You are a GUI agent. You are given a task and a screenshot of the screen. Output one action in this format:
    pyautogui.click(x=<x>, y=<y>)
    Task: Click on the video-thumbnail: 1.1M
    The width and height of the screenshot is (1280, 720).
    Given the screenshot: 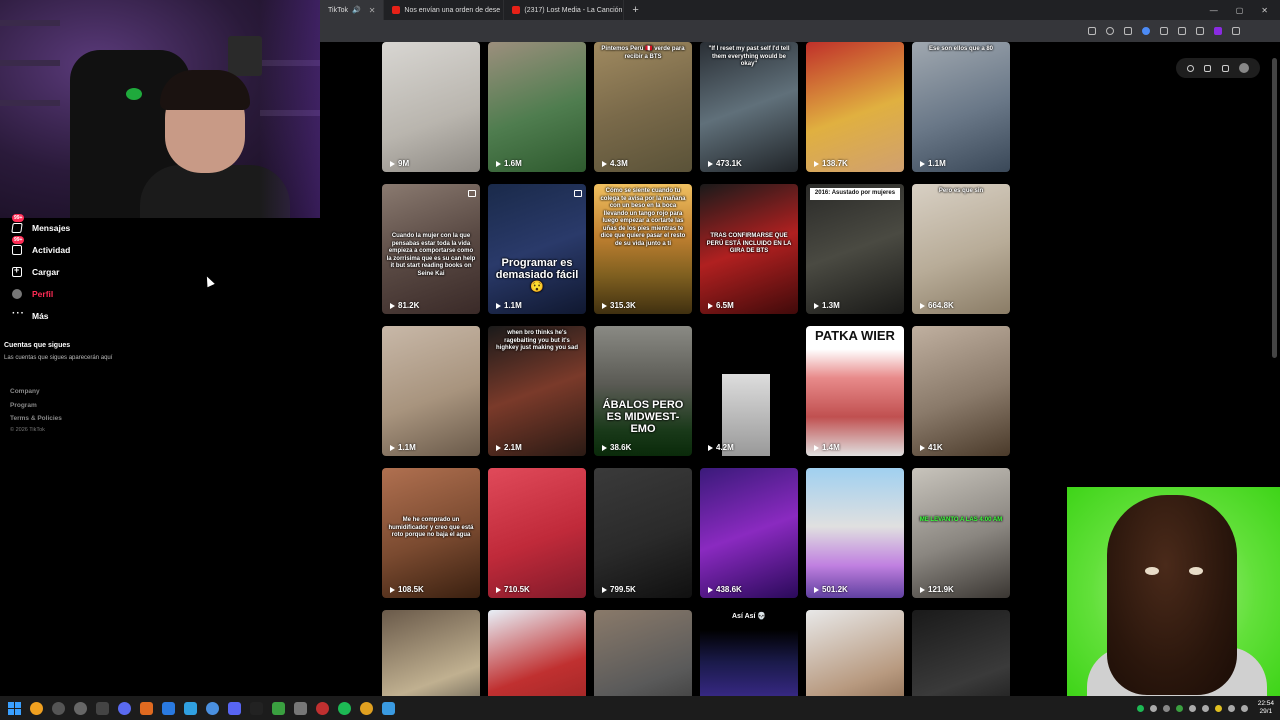 What is the action you would take?
    pyautogui.click(x=431, y=391)
    